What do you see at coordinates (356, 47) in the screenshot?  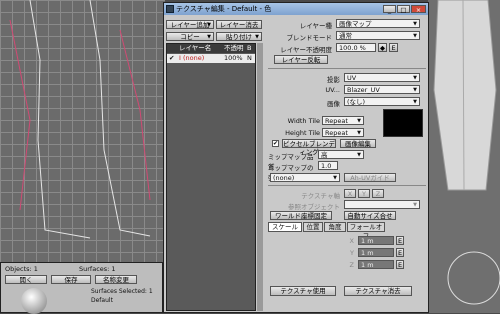 I see `layer-opacity-field: 100.0 %` at bounding box center [356, 47].